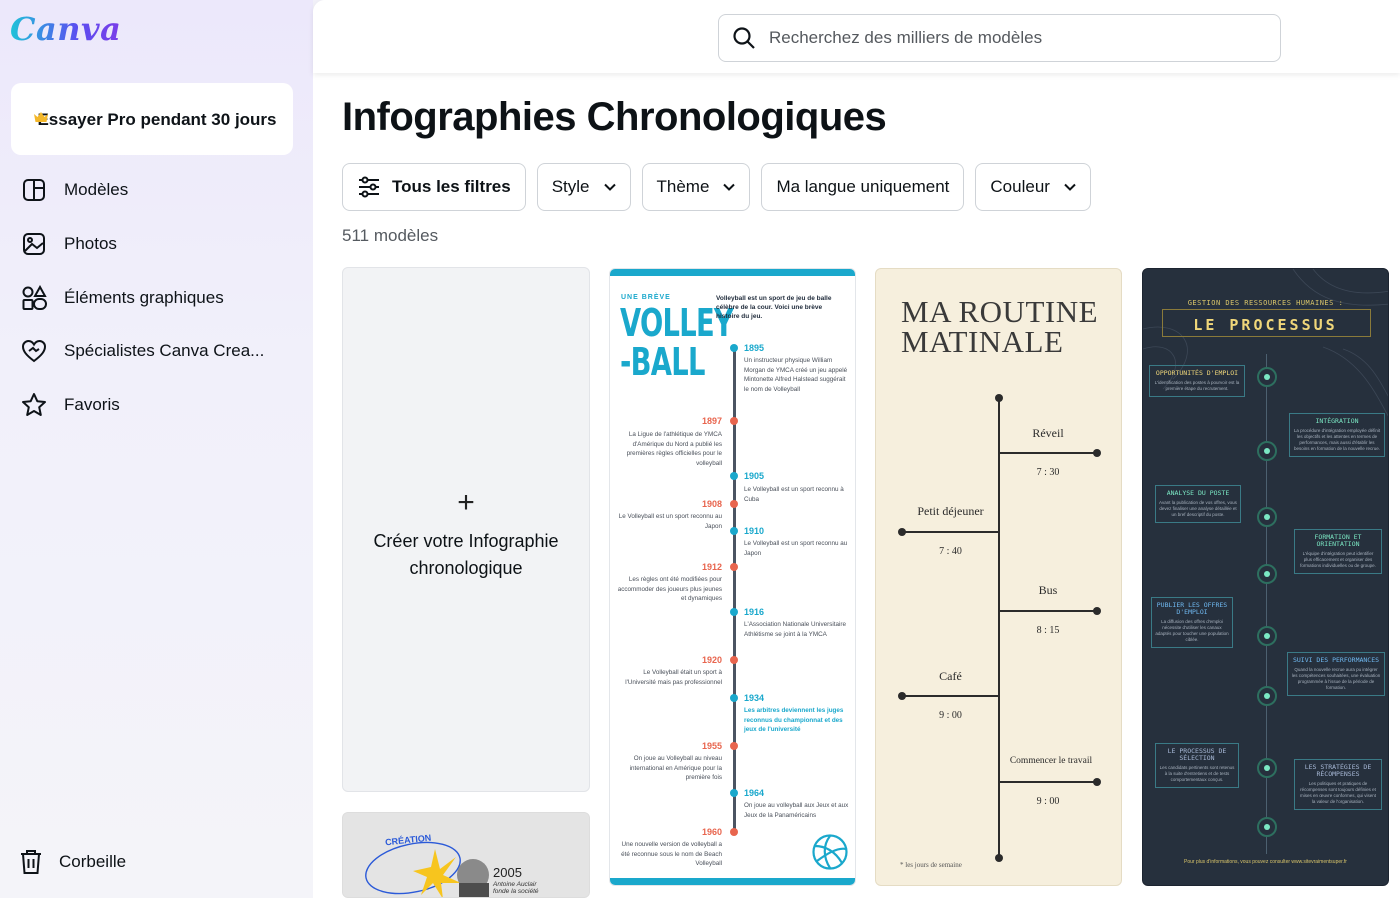 Image resolution: width=1400 pixels, height=898 pixels. Describe the element at coordinates (711, 567) in the screenshot. I see `event-year: 1912` at that location.